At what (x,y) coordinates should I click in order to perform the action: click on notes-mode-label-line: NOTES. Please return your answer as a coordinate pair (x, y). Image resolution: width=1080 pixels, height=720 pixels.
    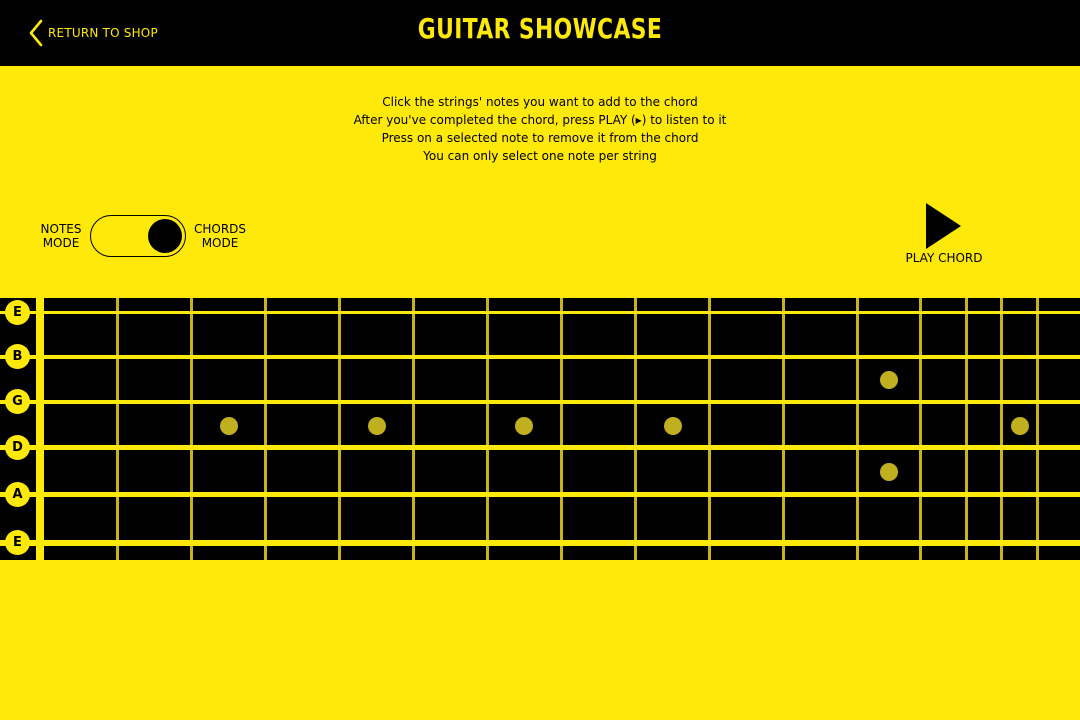
    Looking at the image, I should click on (61, 229).